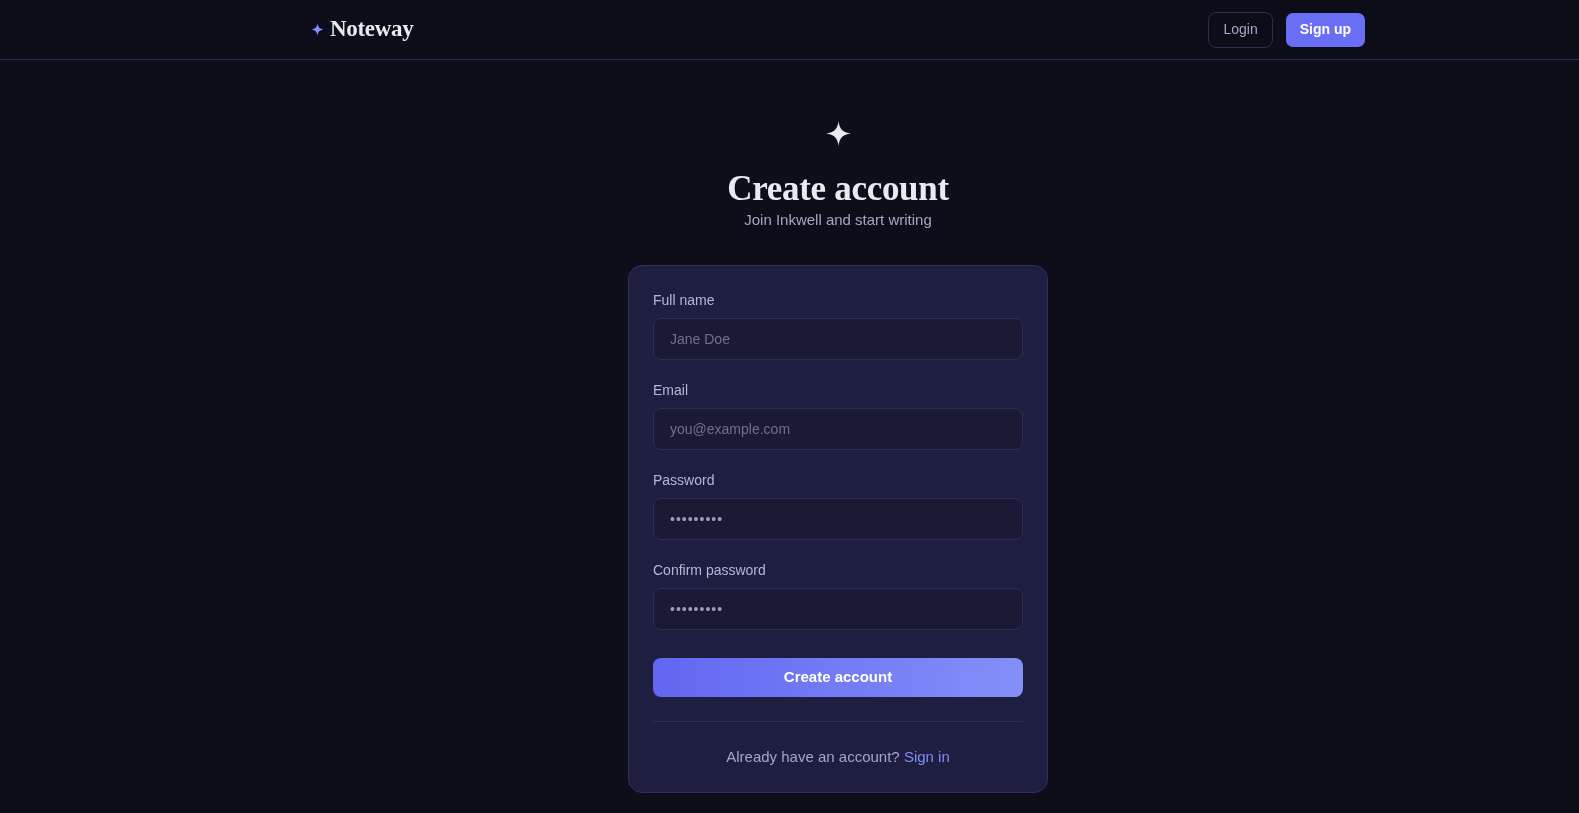 This screenshot has height=813, width=1579. Describe the element at coordinates (838, 339) in the screenshot. I see `input-field: Jane Doe` at that location.